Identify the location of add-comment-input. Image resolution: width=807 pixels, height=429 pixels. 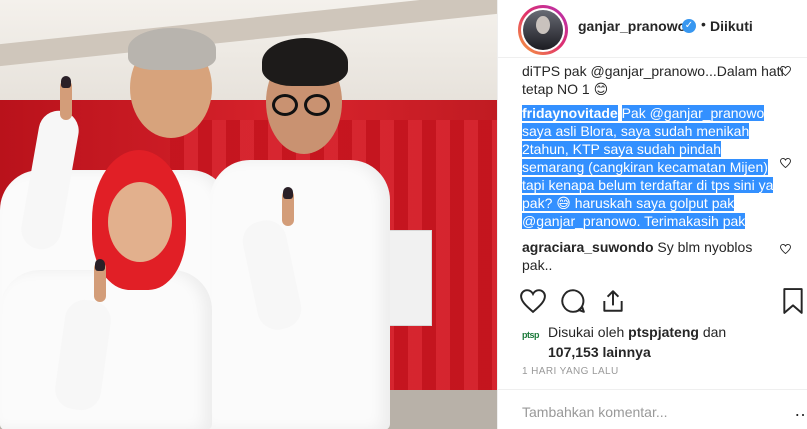
(653, 412).